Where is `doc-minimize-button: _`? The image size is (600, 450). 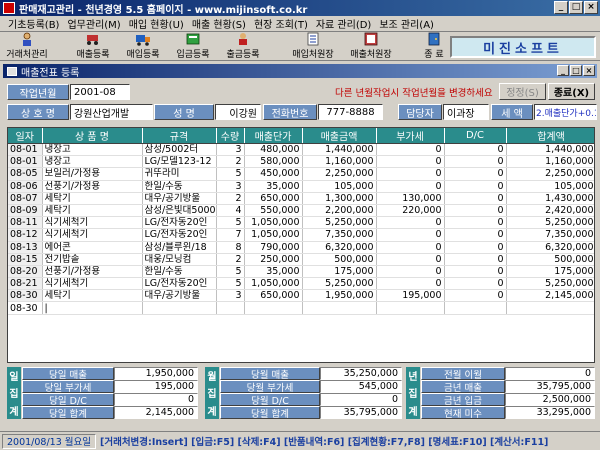
doc-minimize-button: _ is located at coordinates (563, 70).